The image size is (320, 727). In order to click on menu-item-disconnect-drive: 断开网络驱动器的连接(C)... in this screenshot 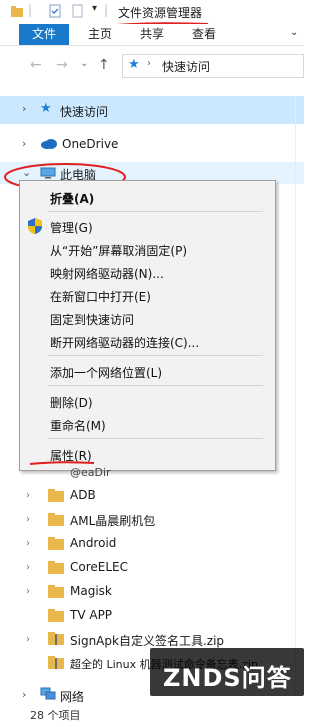, I will do `click(124, 342)`.